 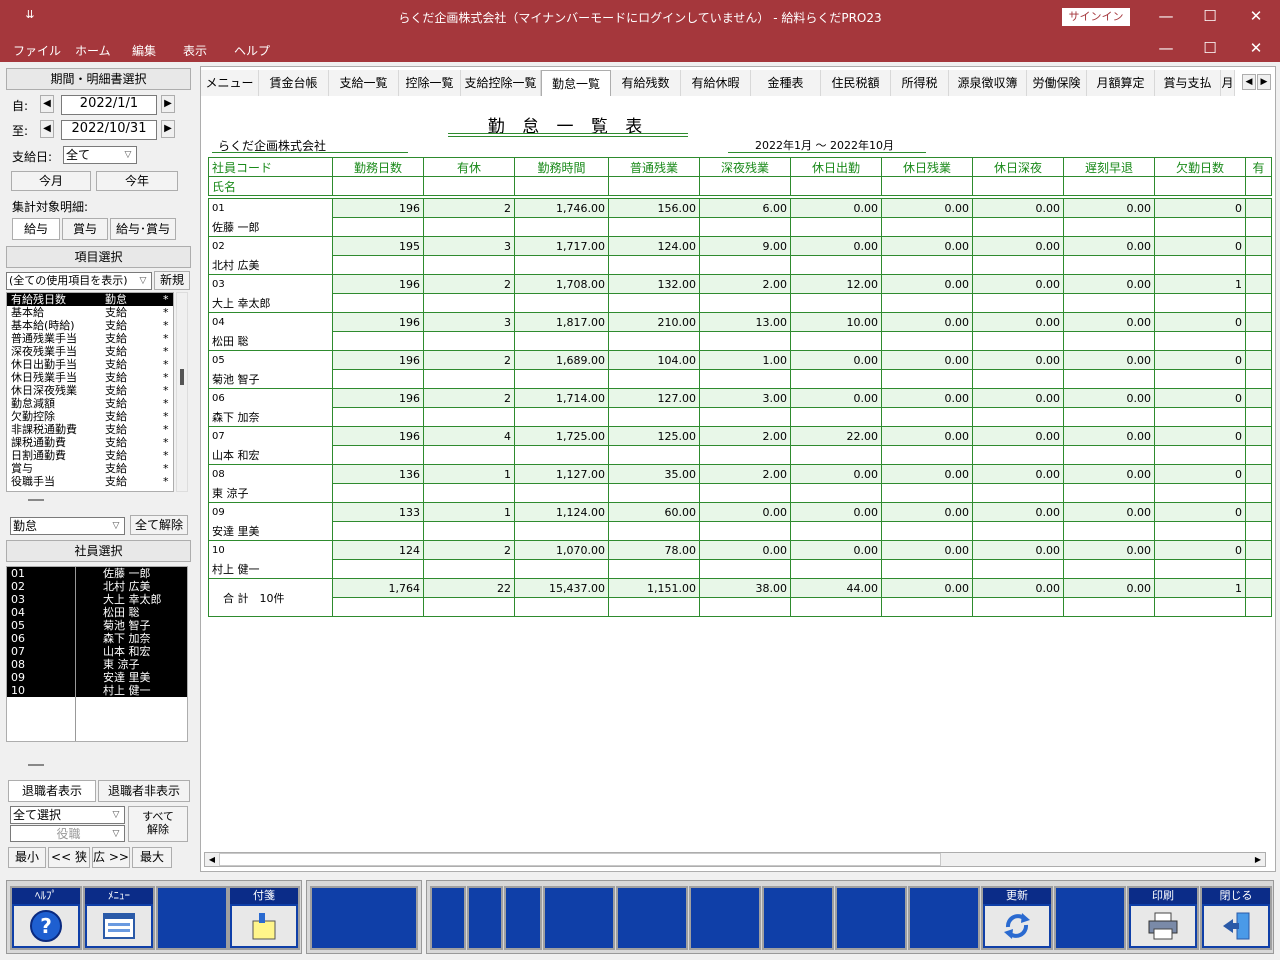 What do you see at coordinates (152, 857) in the screenshot?
I see `zoom-max-button: 最大` at bounding box center [152, 857].